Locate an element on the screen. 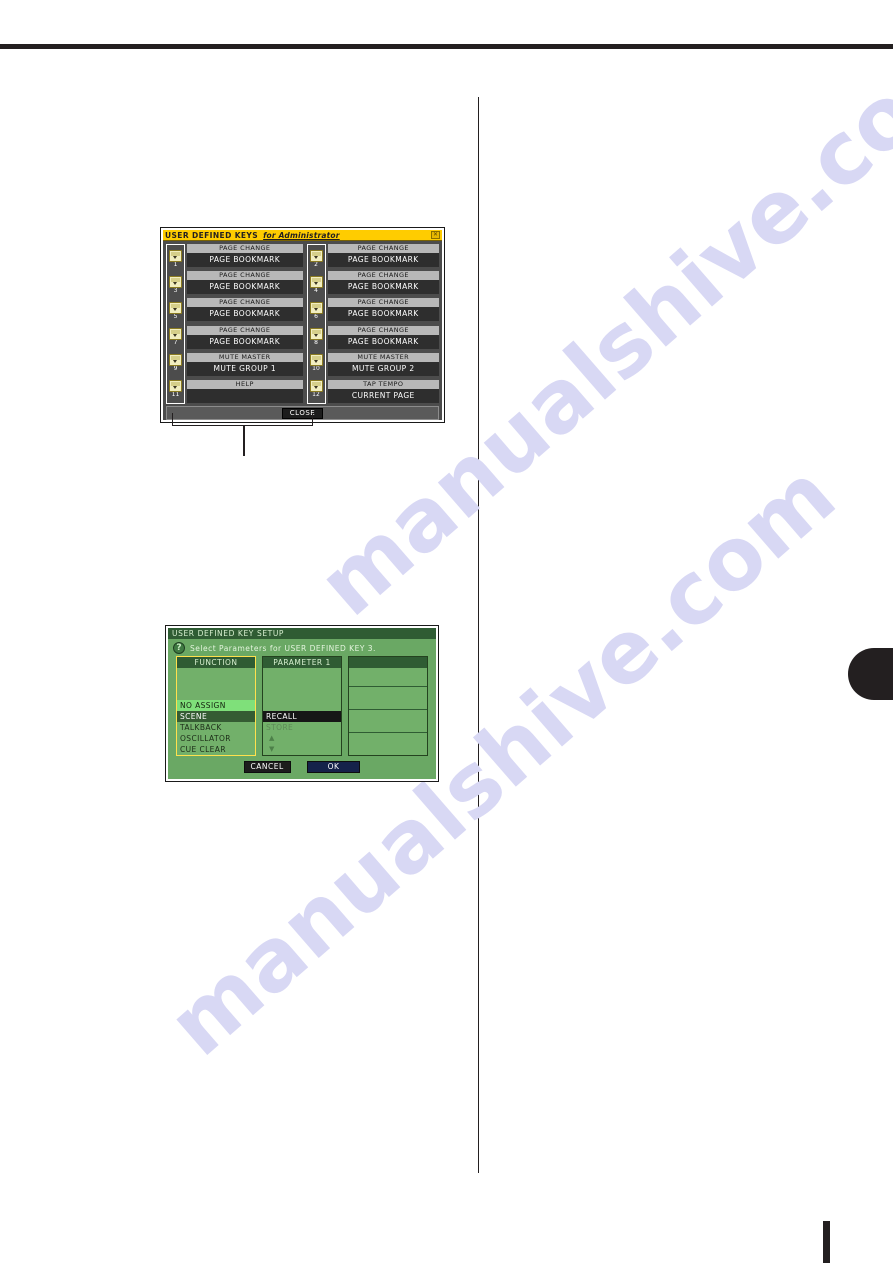 The width and height of the screenshot is (893, 1263). column-divider is located at coordinates (478, 635).